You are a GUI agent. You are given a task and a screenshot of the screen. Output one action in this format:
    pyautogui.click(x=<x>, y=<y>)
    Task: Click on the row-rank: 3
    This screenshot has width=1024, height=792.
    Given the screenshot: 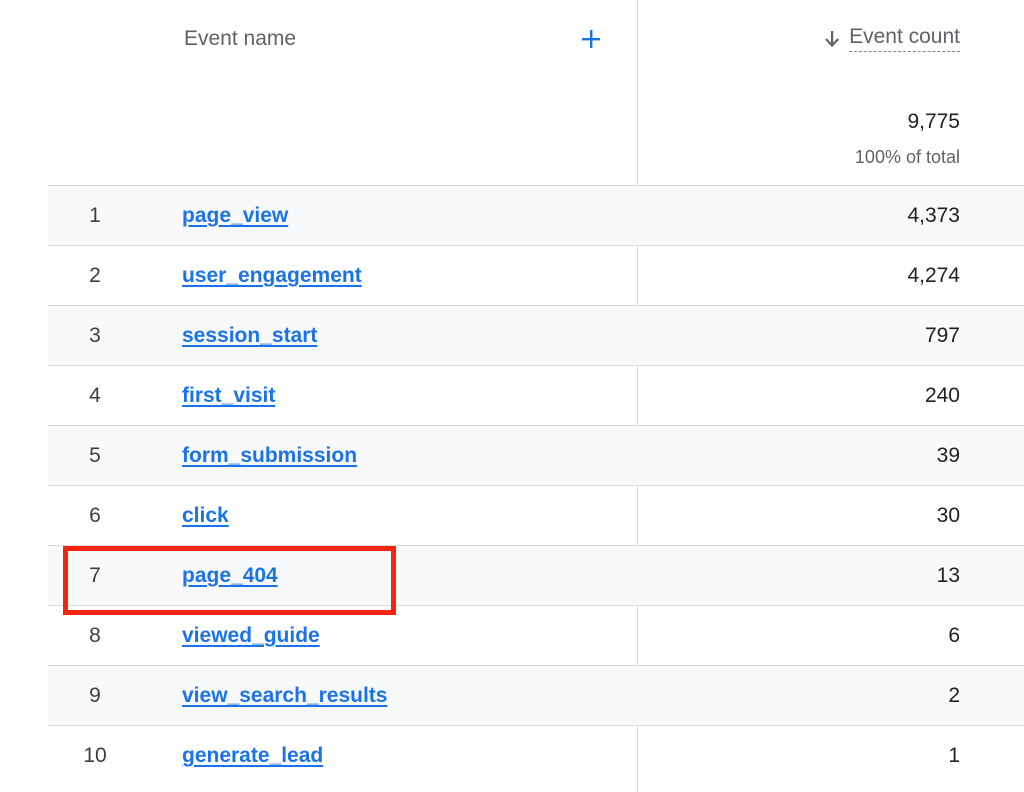 What is the action you would take?
    pyautogui.click(x=95, y=335)
    